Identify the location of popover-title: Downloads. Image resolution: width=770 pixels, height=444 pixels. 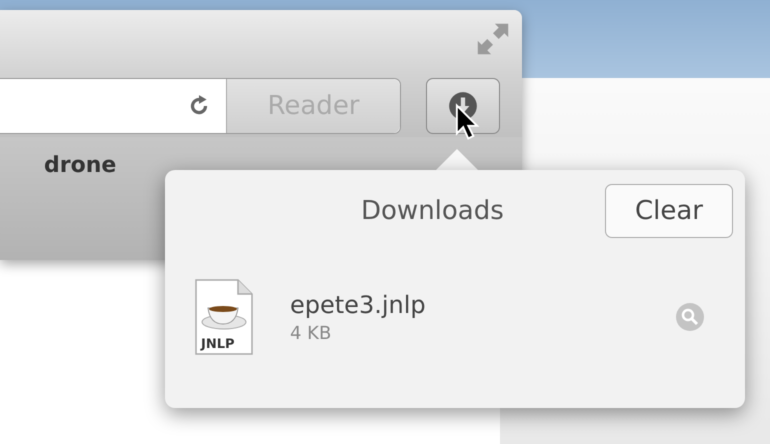
(432, 211).